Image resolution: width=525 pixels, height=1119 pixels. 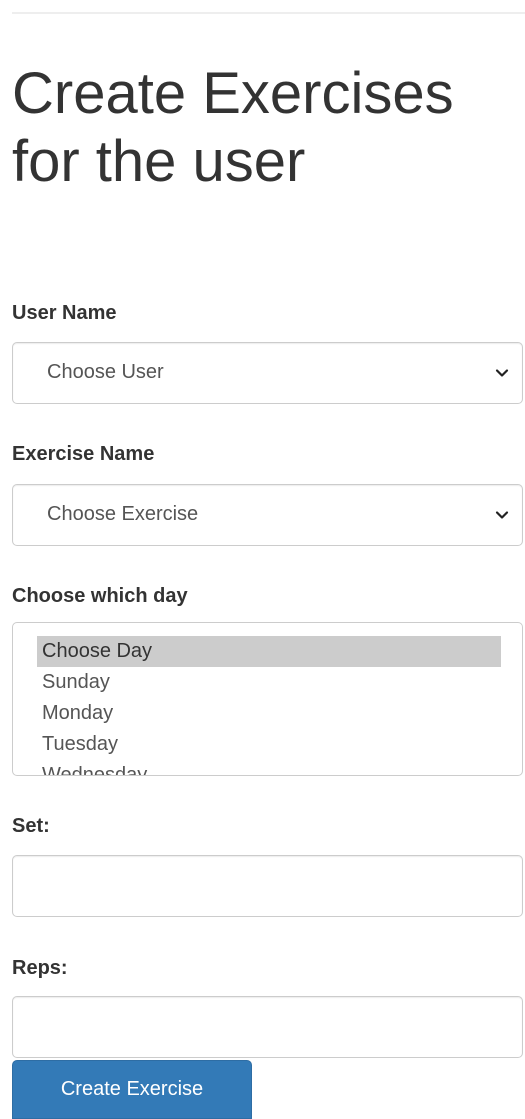 What do you see at coordinates (123, 514) in the screenshot?
I see `exercise-select-value: Choose Exercise` at bounding box center [123, 514].